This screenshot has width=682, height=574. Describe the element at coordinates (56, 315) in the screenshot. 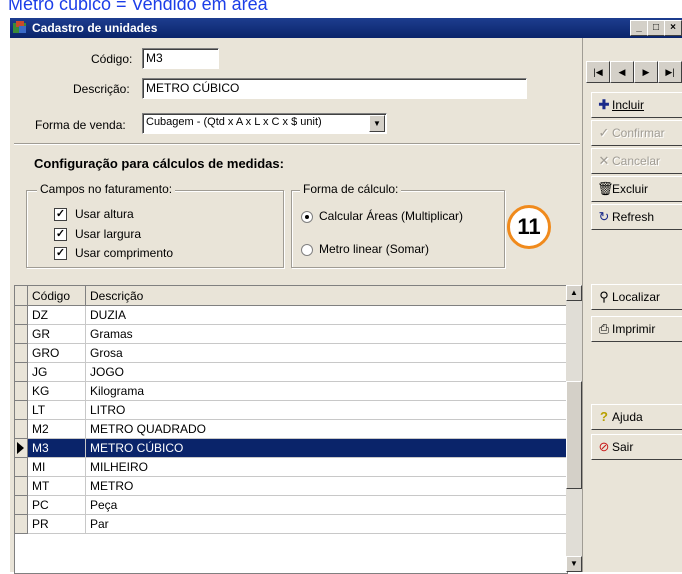

I see `cell-codigo: DZ` at that location.